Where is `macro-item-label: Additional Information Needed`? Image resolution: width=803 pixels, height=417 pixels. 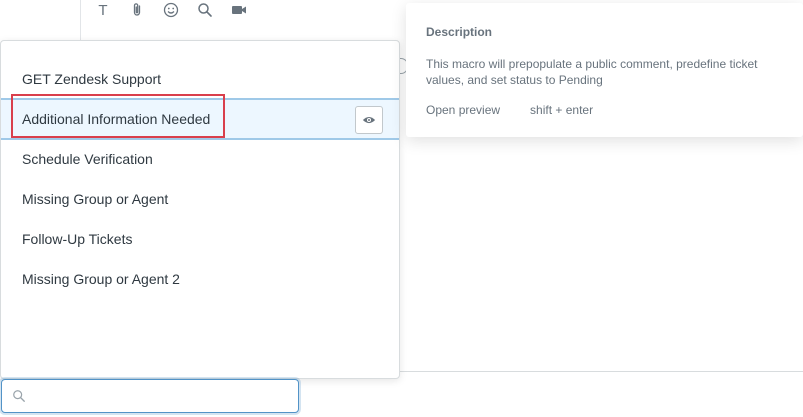
macro-item-label: Additional Information Needed is located at coordinates (116, 119).